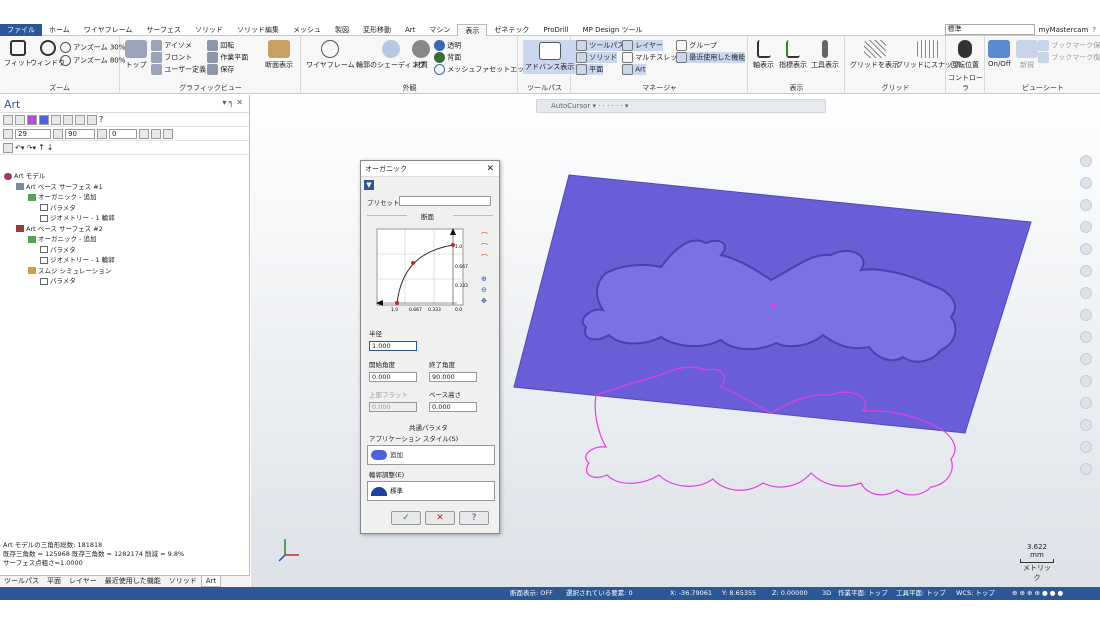  I want to click on wcs-status: WCS: トップ, so click(975, 593).